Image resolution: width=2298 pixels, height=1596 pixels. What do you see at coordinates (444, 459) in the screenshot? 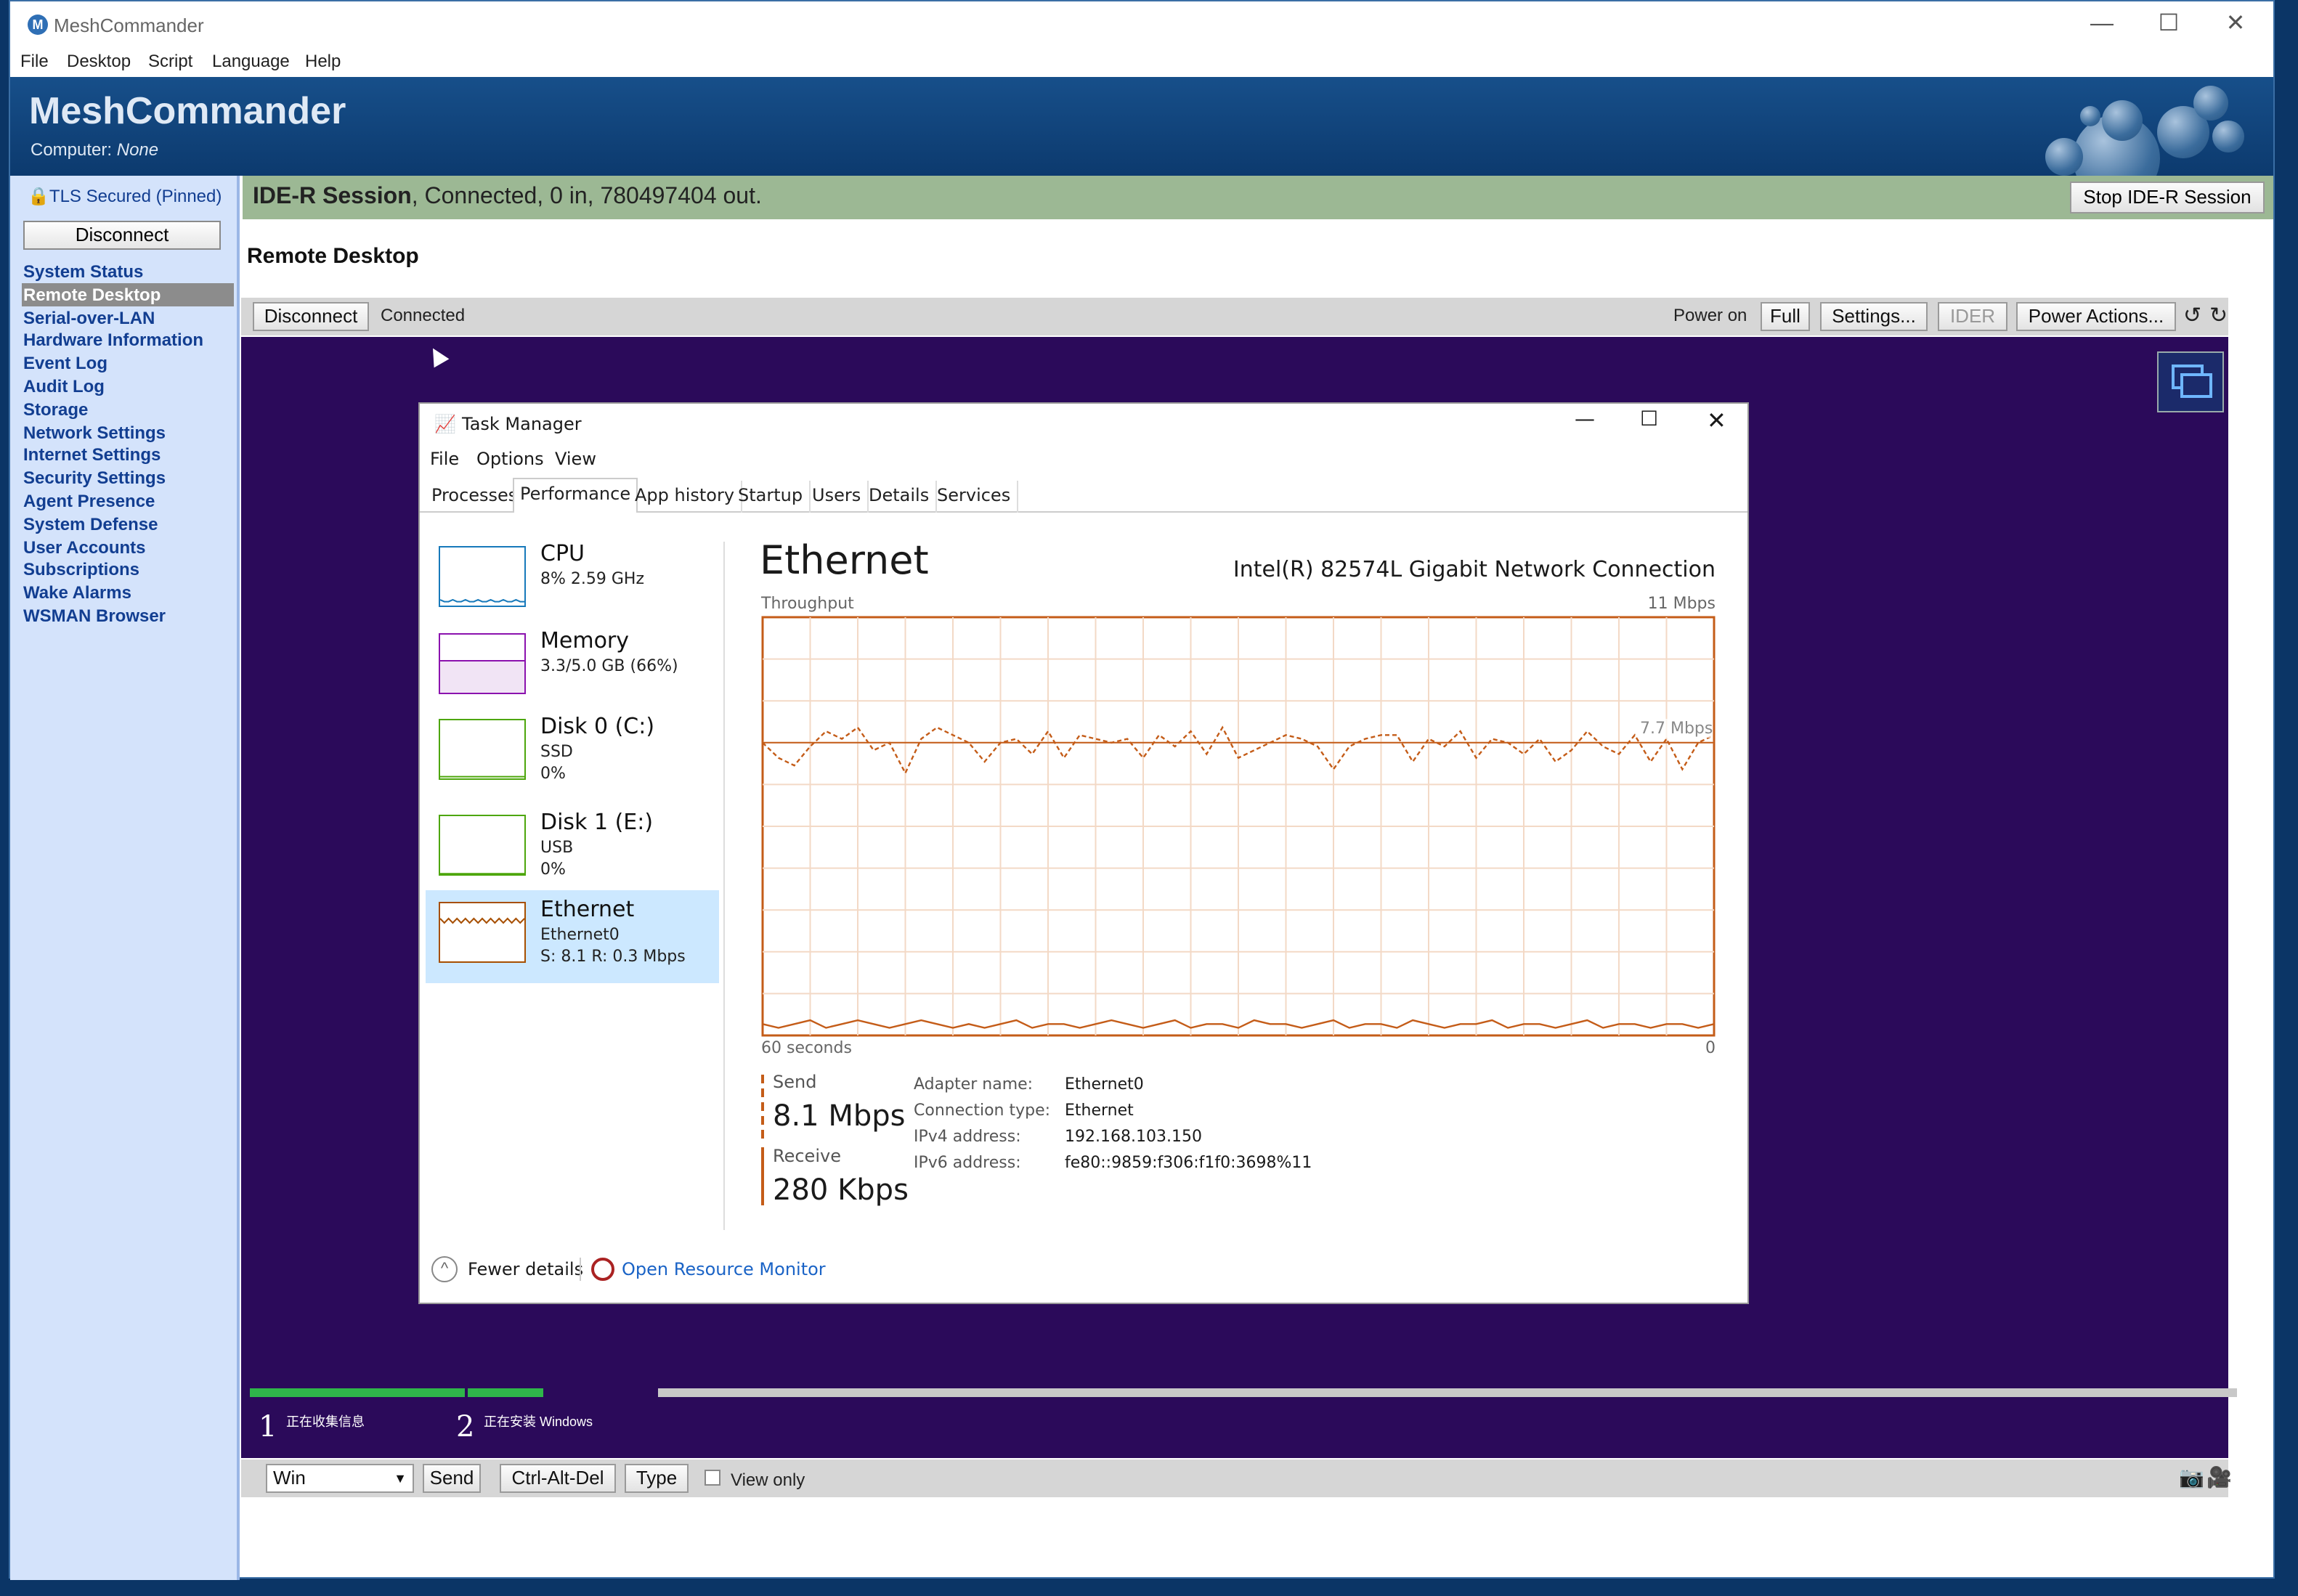
I see `tm-menu-file: File` at bounding box center [444, 459].